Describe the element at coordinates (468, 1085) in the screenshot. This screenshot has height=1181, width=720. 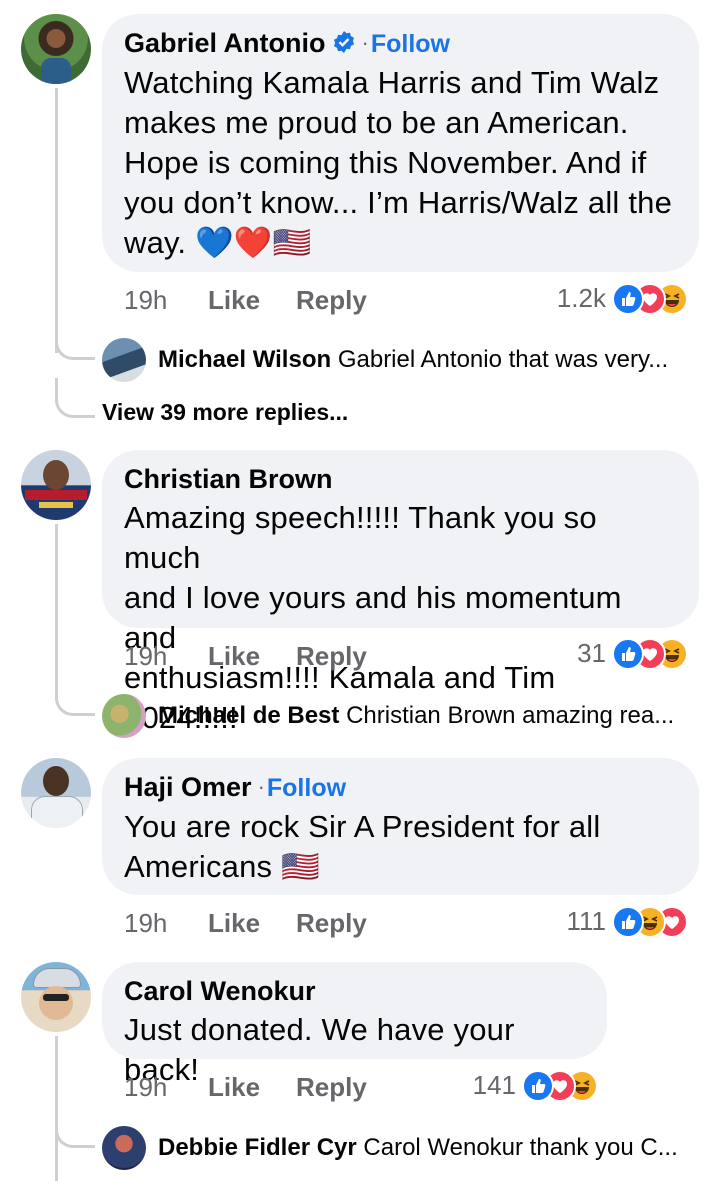
I see `reaction-count: 141` at that location.